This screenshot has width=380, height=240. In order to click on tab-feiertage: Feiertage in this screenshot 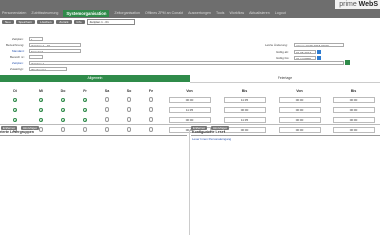, I will do `click(285, 79)`.